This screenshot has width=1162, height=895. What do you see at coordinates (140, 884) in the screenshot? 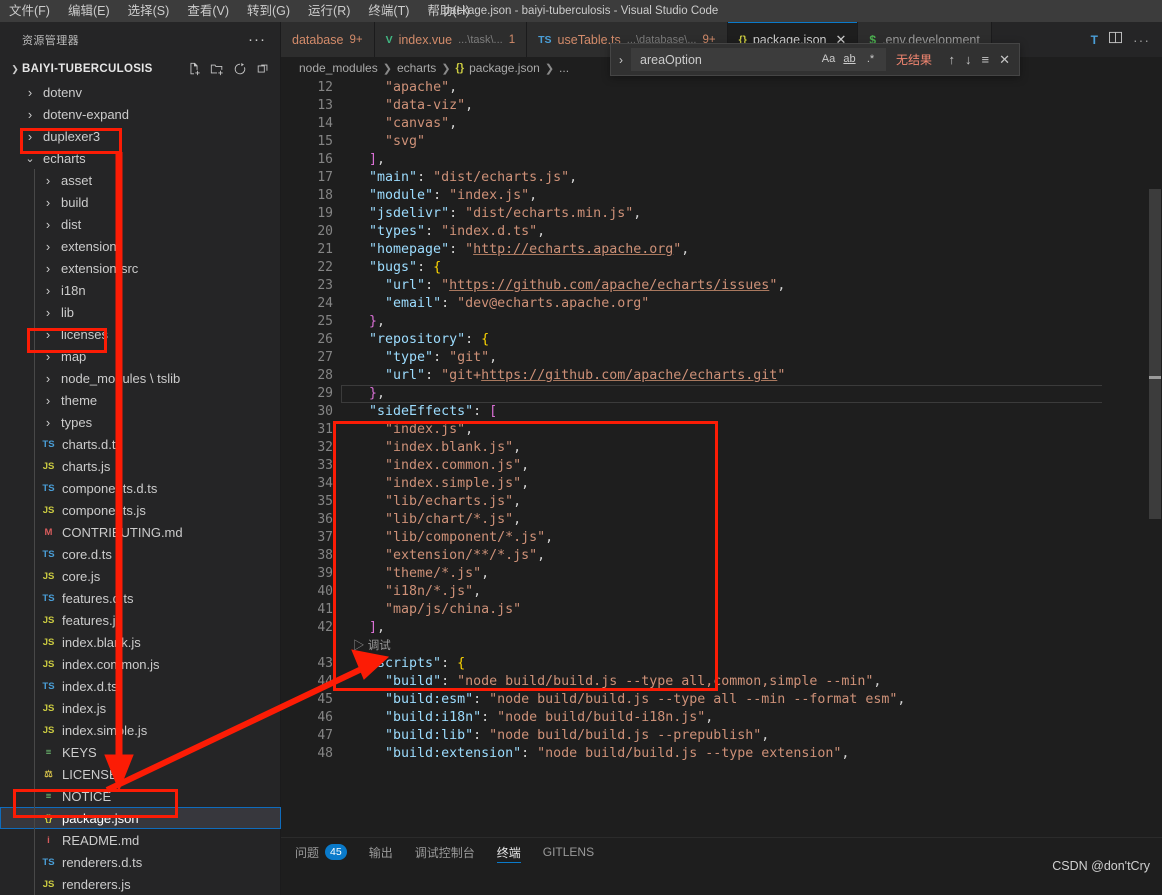
I see `tree-file-row: JS renderers.js` at bounding box center [140, 884].